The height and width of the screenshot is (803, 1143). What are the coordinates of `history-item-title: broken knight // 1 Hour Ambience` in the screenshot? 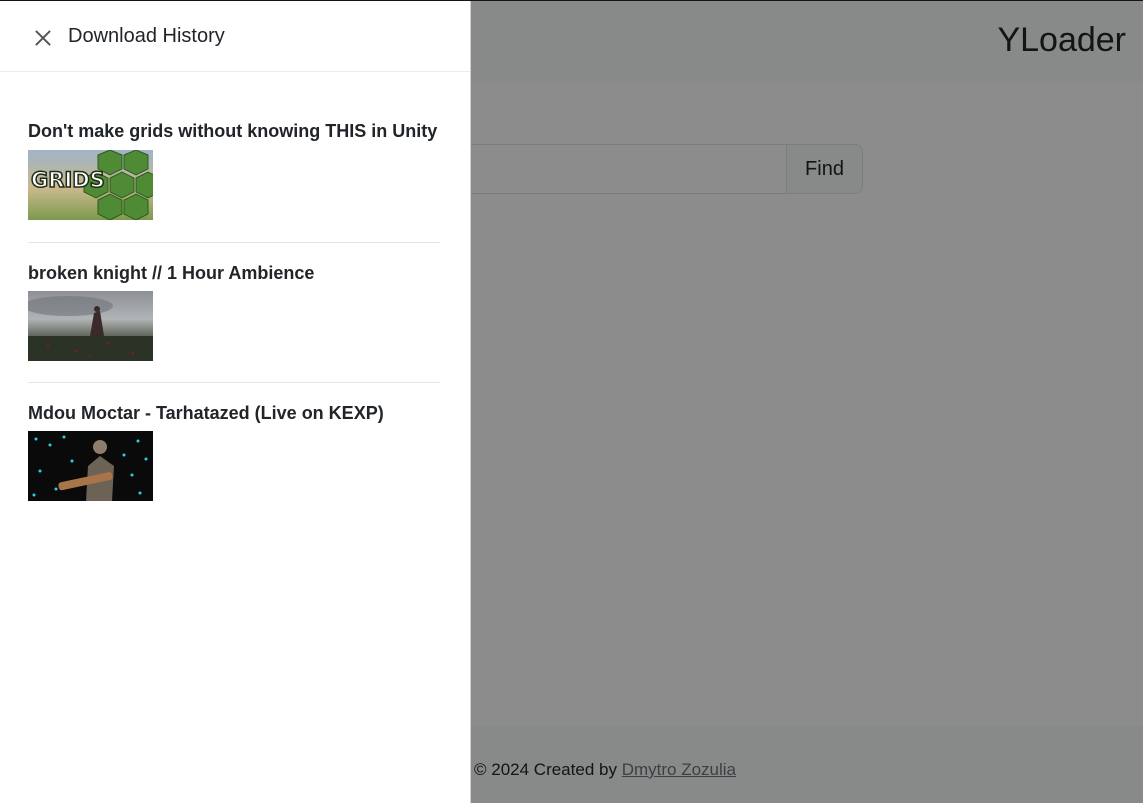 It's located at (171, 273).